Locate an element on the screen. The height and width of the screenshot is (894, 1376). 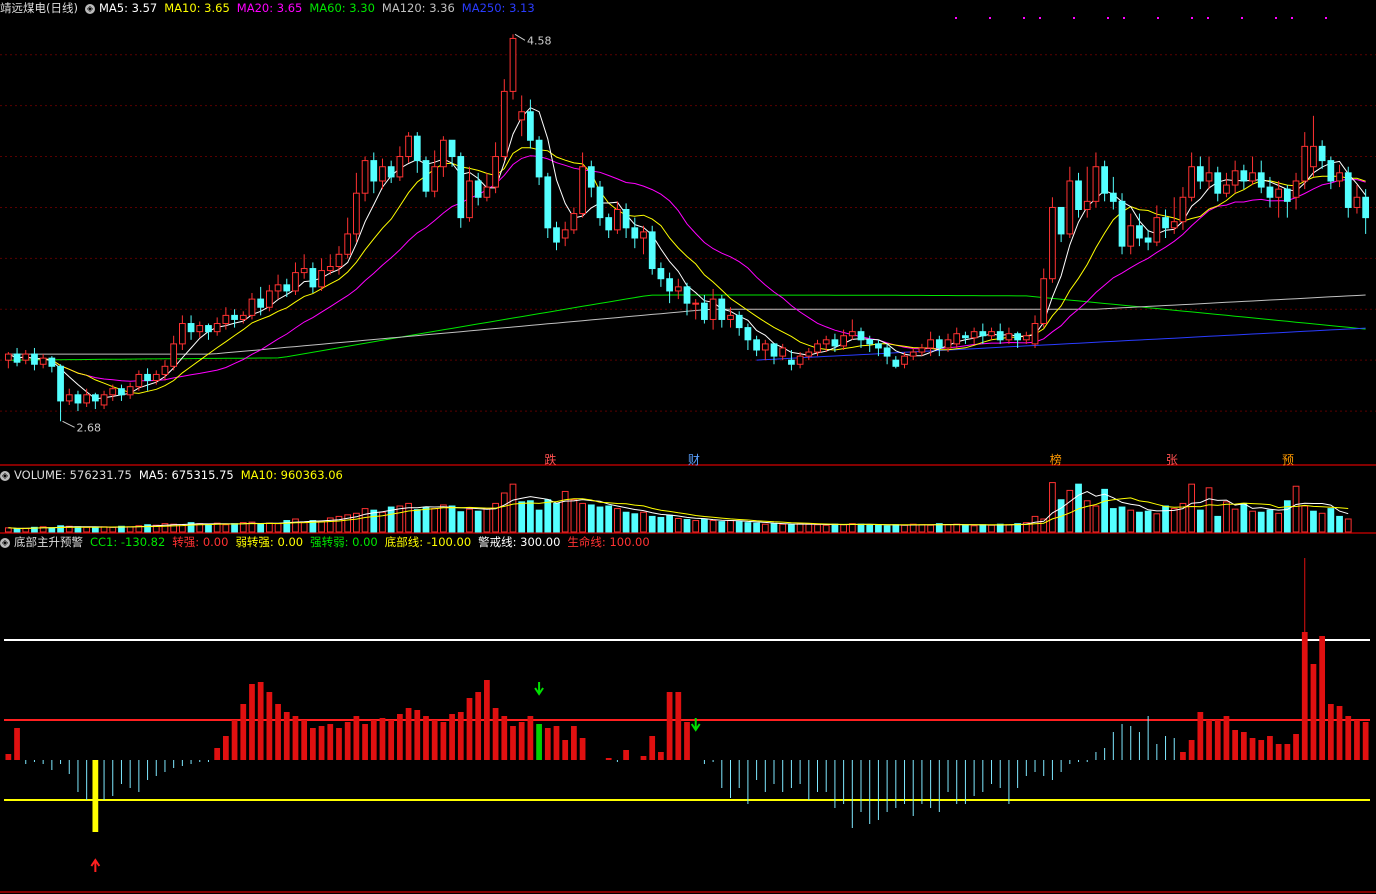
settings-circle-icon: ◈ is located at coordinates (89, 8).